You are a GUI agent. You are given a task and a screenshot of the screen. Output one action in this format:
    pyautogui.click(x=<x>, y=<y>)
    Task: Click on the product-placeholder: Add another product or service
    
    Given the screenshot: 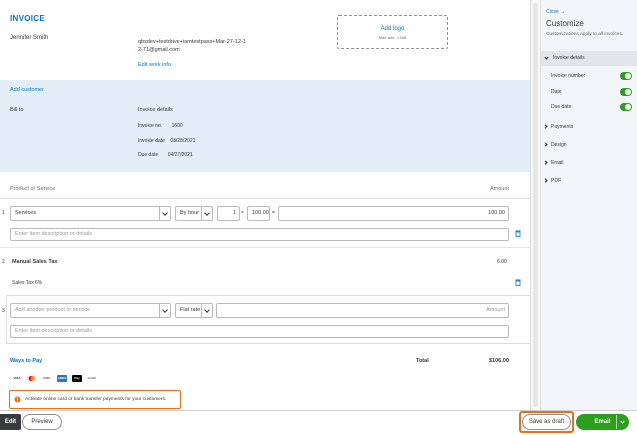 What is the action you would take?
    pyautogui.click(x=53, y=310)
    